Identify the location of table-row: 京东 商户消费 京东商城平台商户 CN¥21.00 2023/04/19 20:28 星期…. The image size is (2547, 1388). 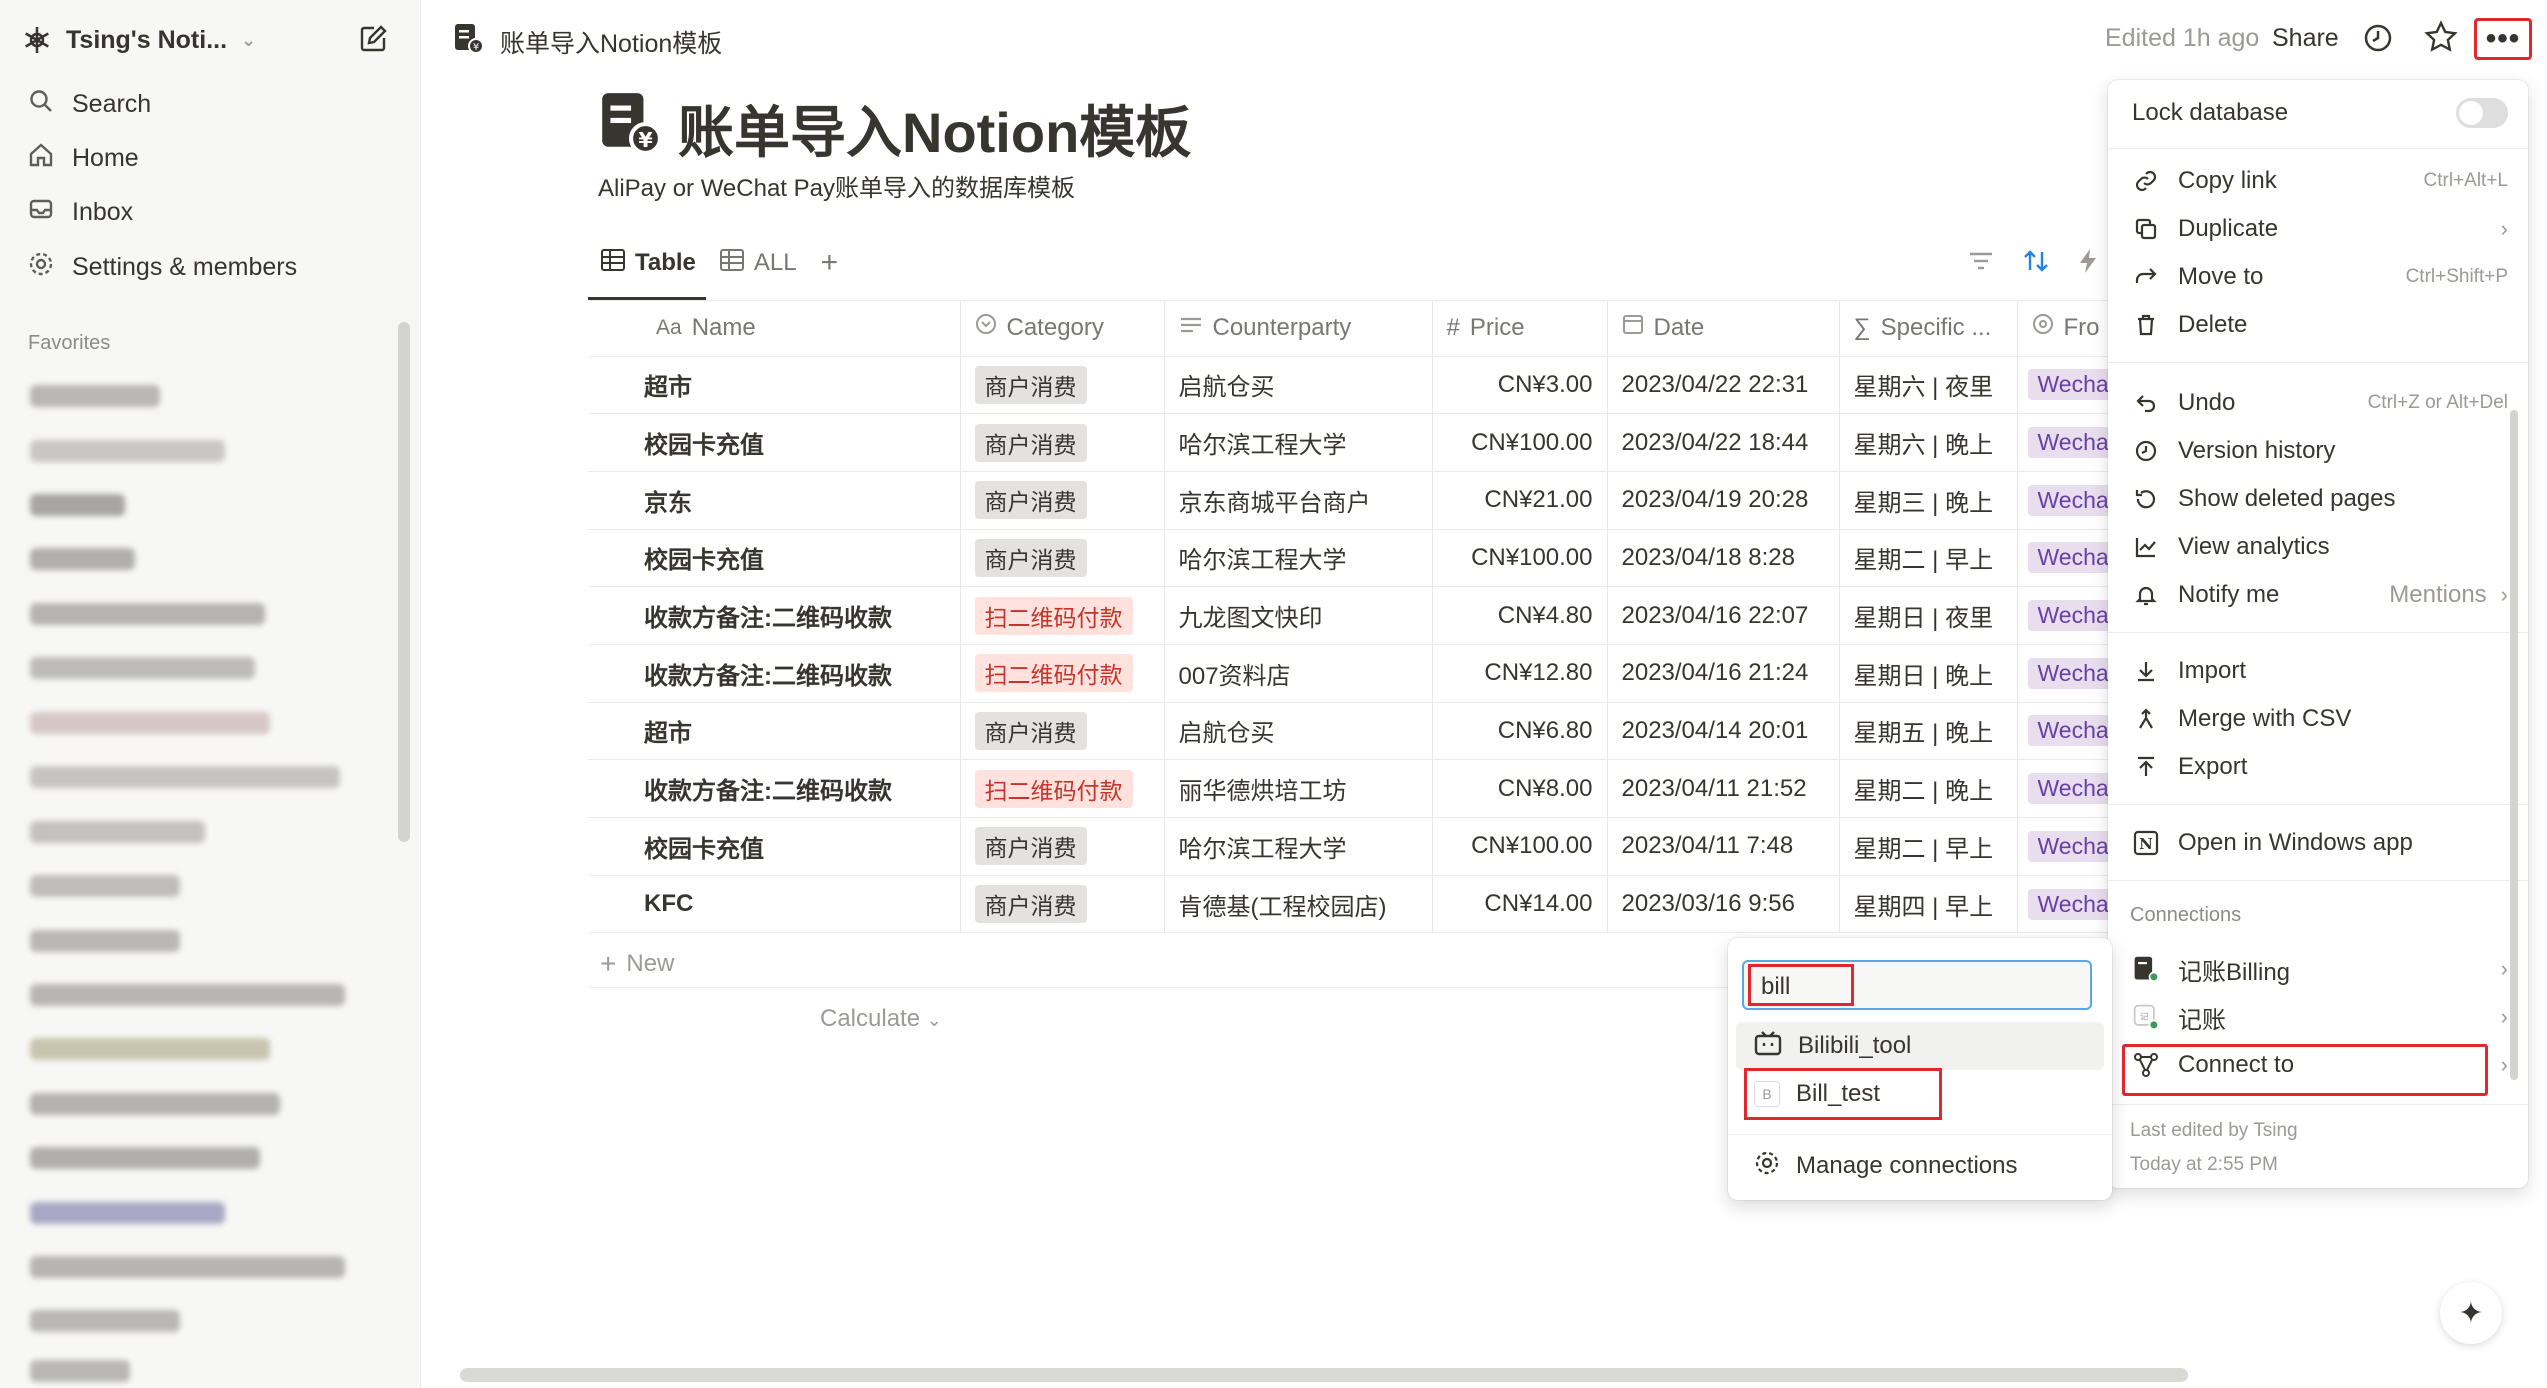
(1361, 500).